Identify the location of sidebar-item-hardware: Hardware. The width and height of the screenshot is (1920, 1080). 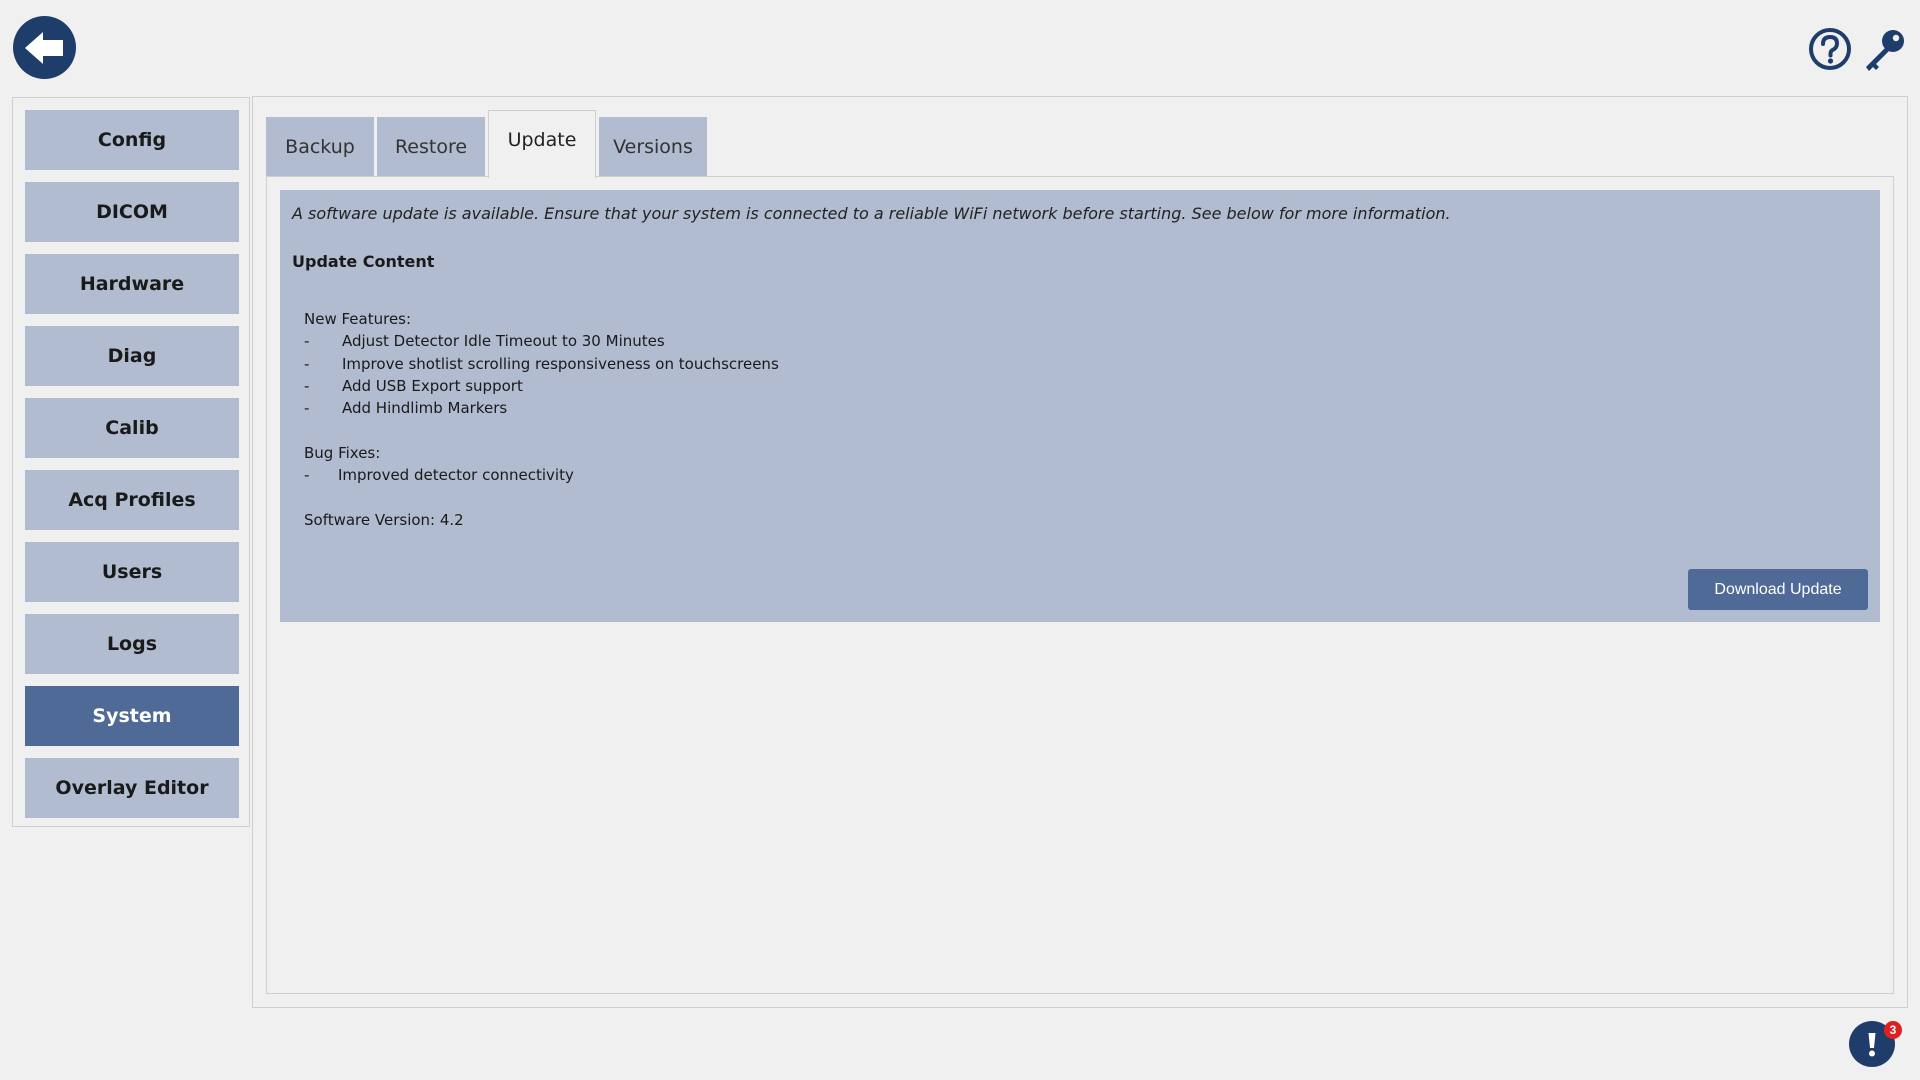
(132, 284).